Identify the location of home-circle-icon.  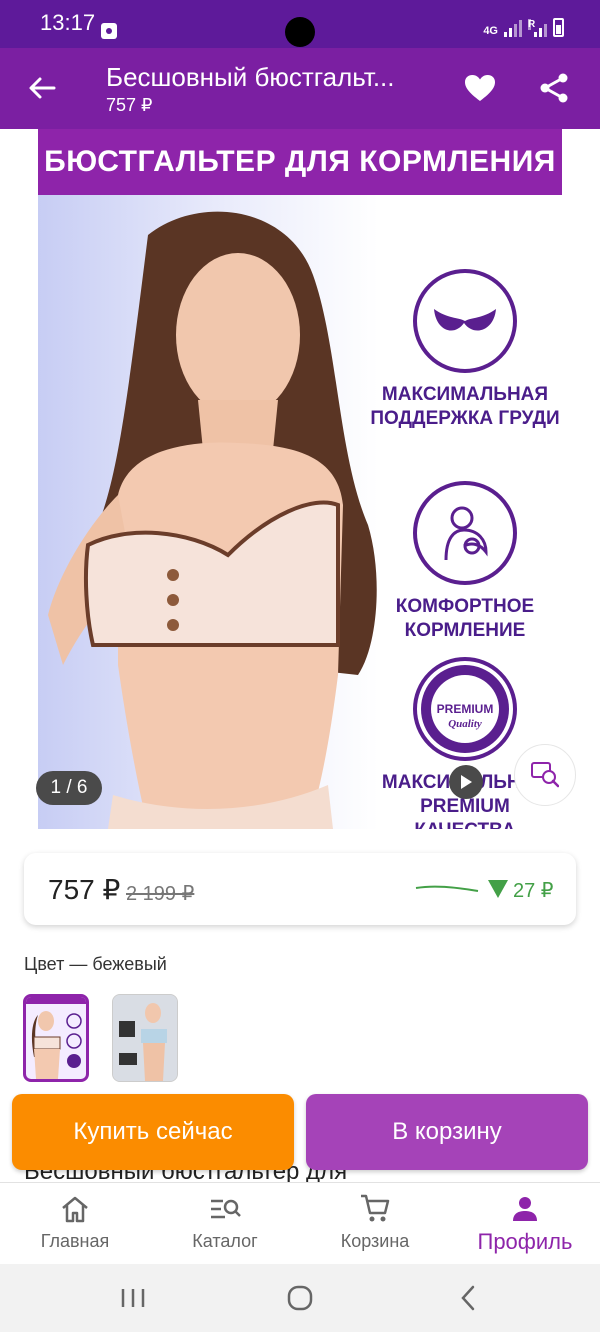
(300, 1298).